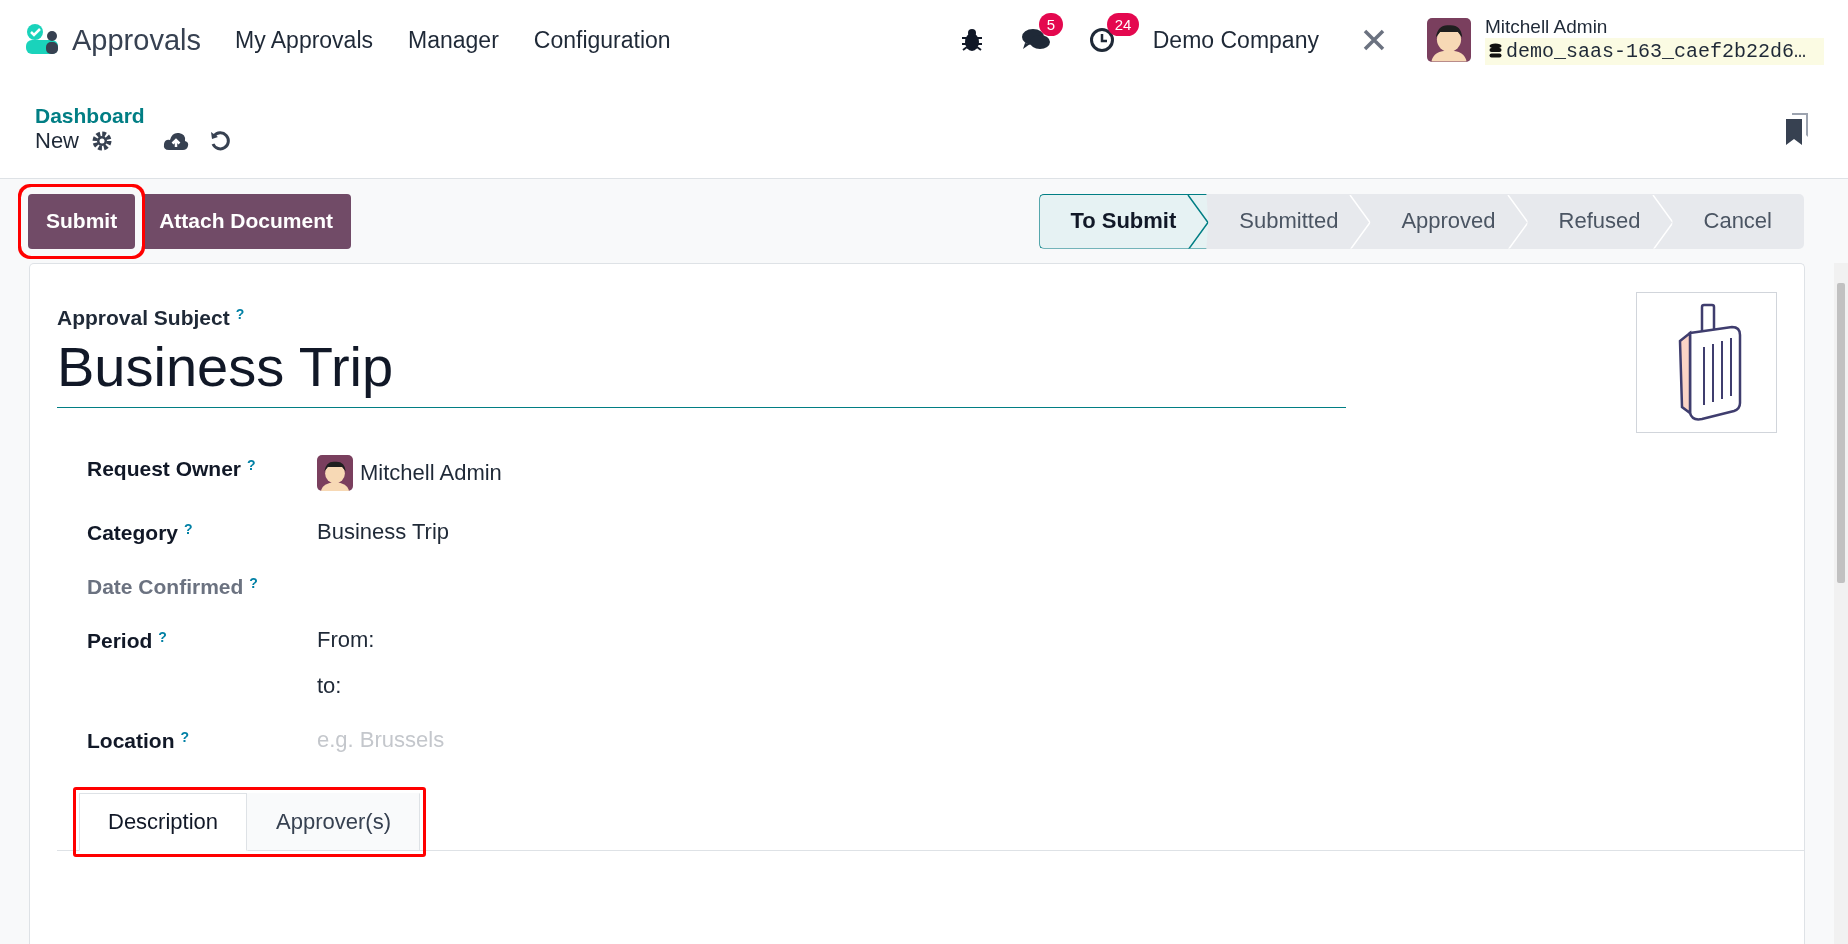 Image resolution: width=1848 pixels, height=944 pixels. Describe the element at coordinates (165, 587) in the screenshot. I see `field-label: Date Confirmed` at that location.